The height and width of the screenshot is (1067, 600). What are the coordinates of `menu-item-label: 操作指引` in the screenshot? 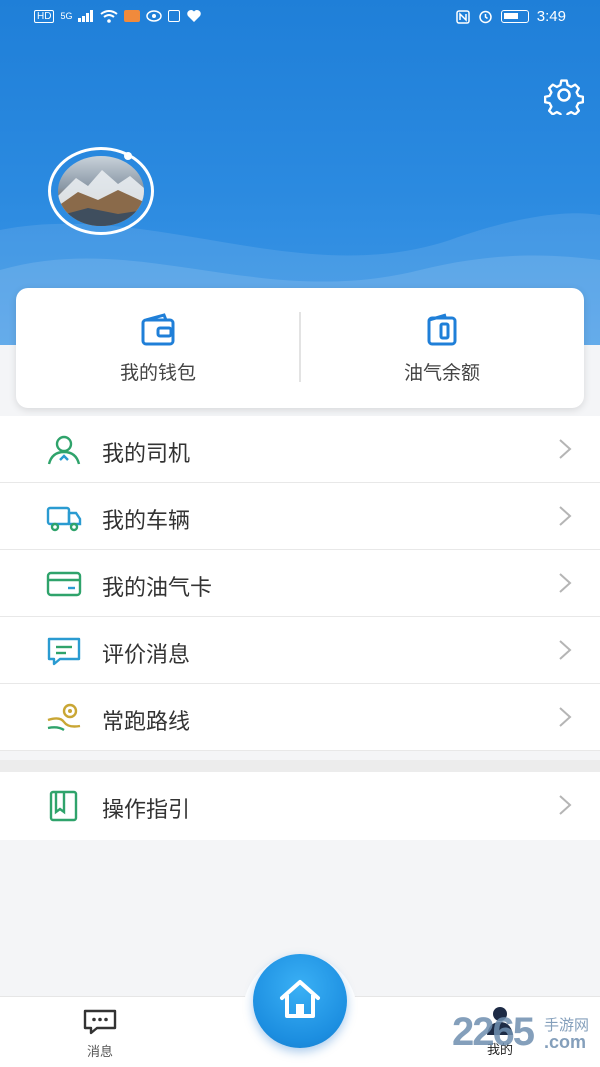 It's located at (146, 810).